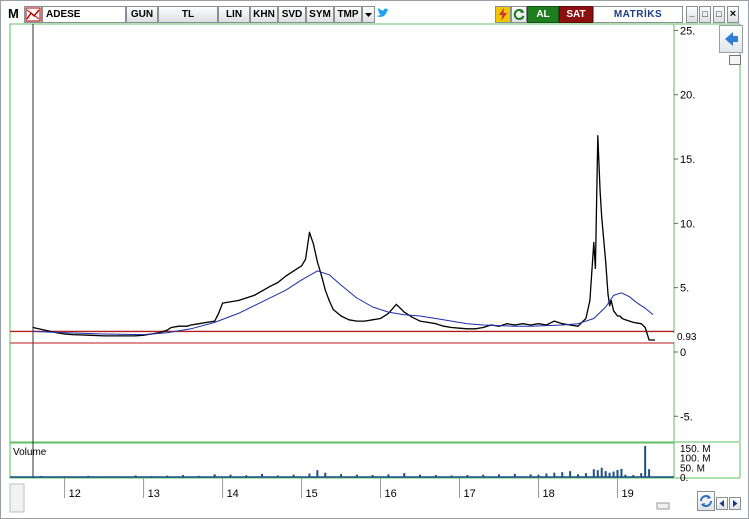 The image size is (749, 519). Describe the element at coordinates (735, 503) in the screenshot. I see `scroll-right-icon` at that location.